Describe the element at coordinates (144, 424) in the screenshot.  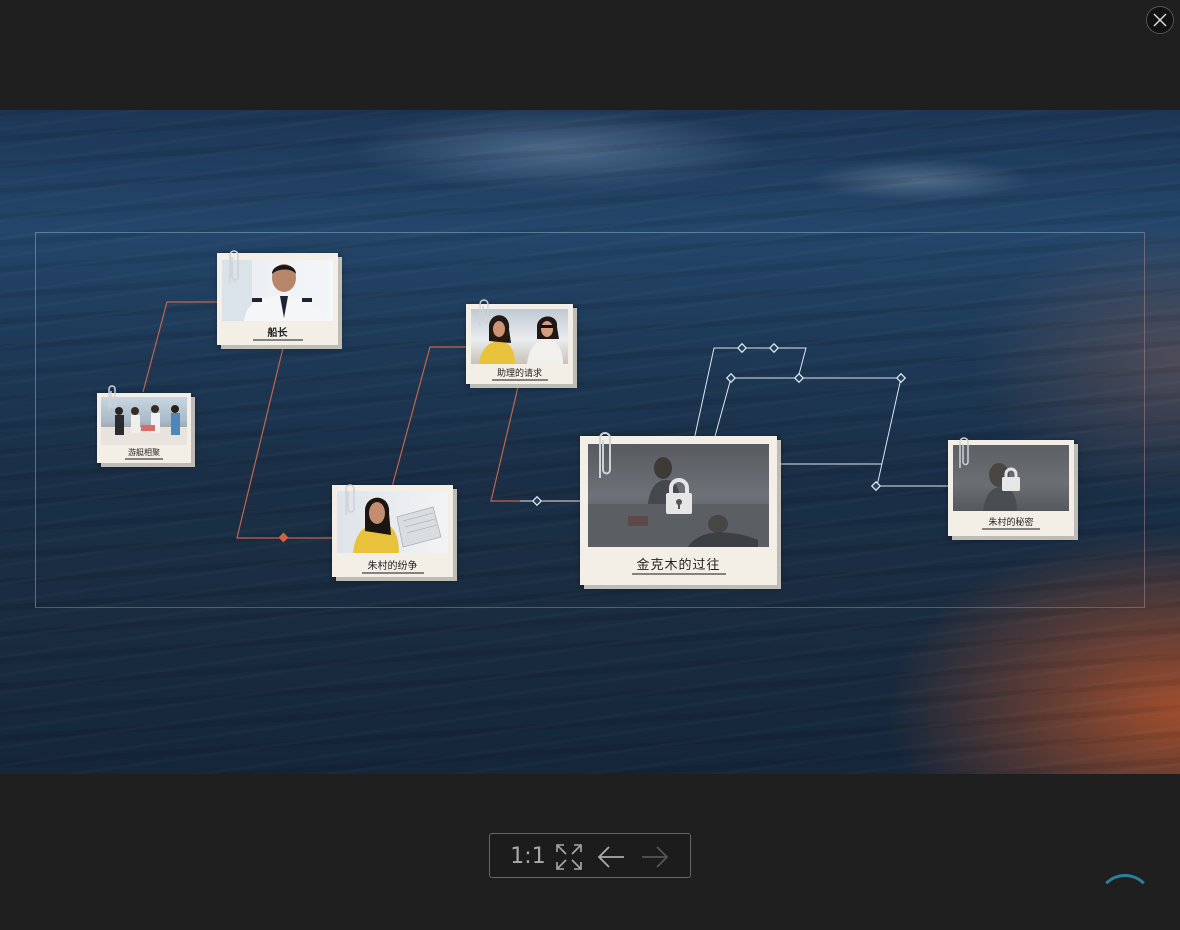
I see `story-card-yacht: 游艇相聚` at that location.